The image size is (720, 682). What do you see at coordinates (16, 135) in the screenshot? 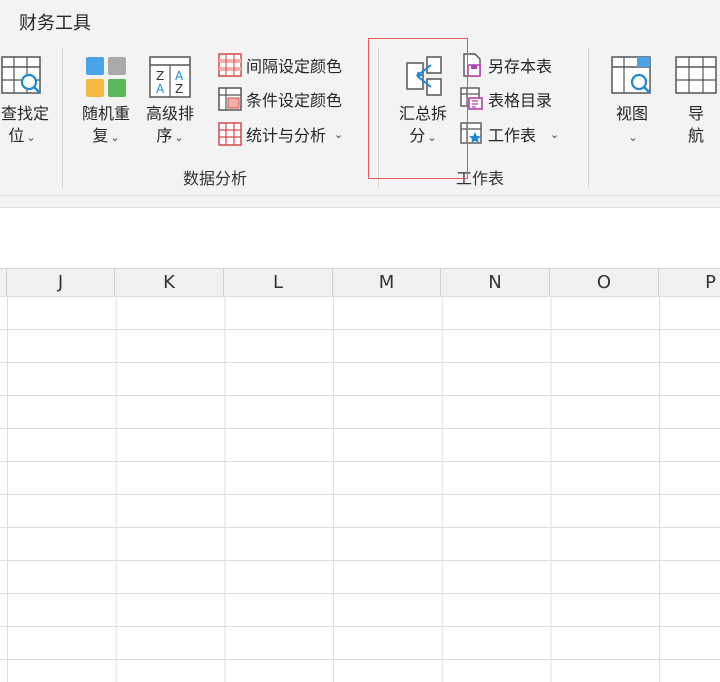
I see `find-locate-label-2: 位` at bounding box center [16, 135].